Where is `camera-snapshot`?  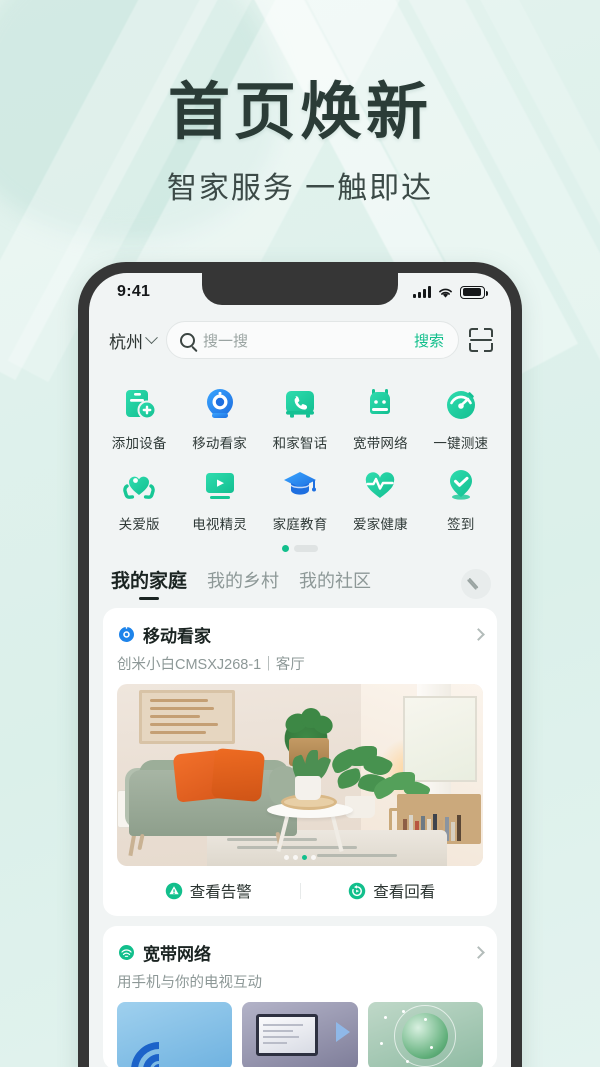 camera-snapshot is located at coordinates (300, 775).